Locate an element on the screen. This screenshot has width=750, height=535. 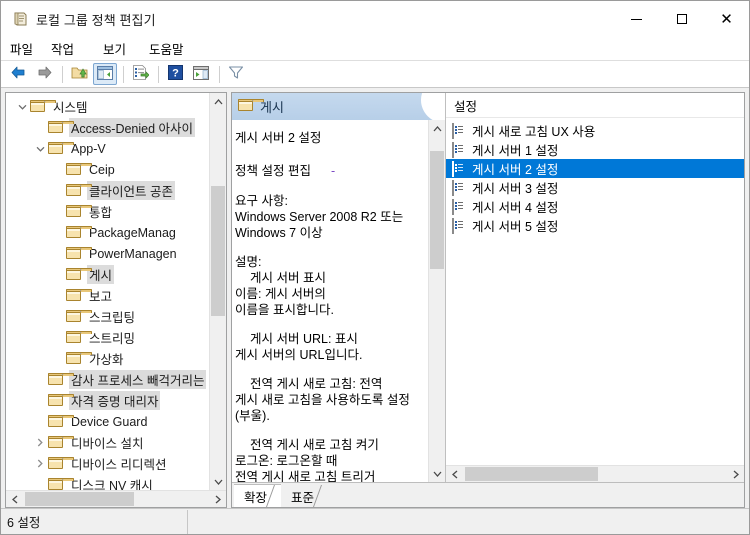
requirements-line: Windows Server 2008 R2 또는 is located at coordinates (319, 217).